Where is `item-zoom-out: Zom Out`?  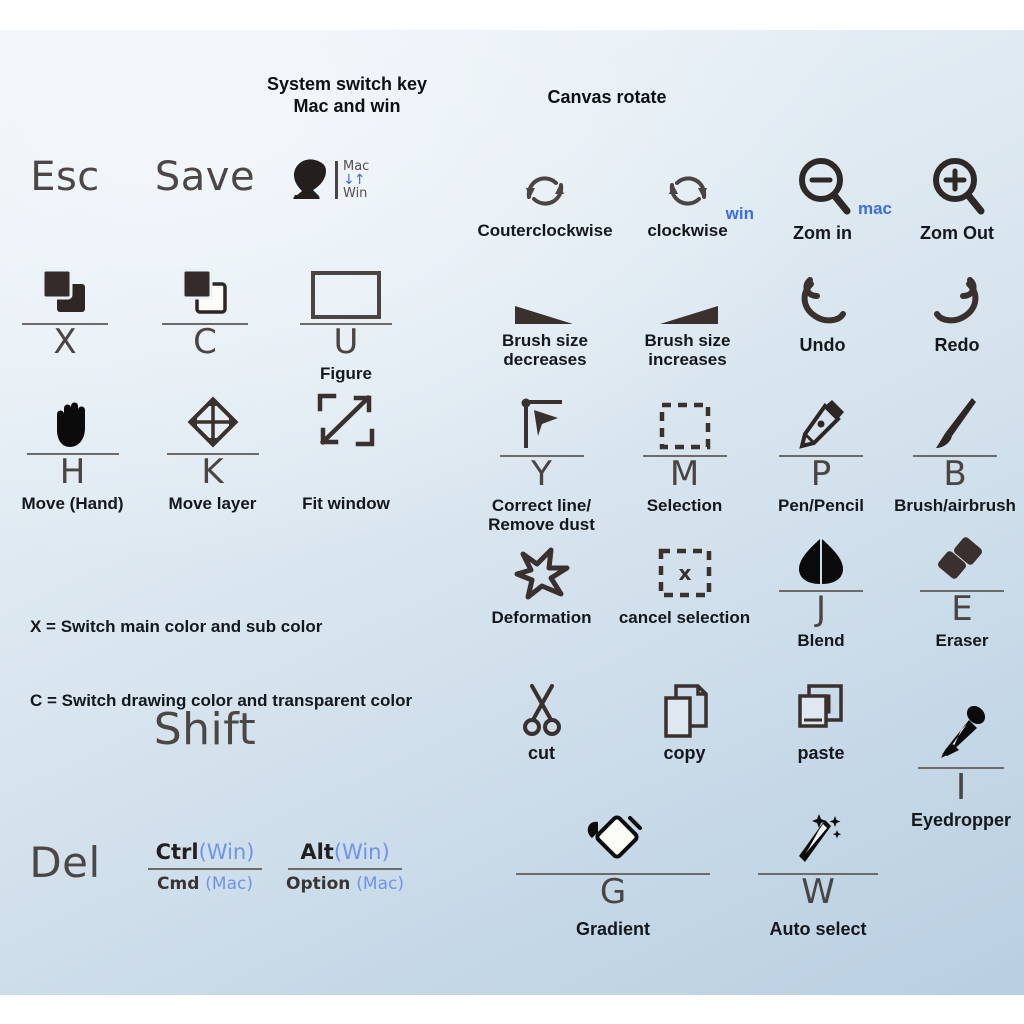 item-zoom-out: Zom Out is located at coordinates (957, 196).